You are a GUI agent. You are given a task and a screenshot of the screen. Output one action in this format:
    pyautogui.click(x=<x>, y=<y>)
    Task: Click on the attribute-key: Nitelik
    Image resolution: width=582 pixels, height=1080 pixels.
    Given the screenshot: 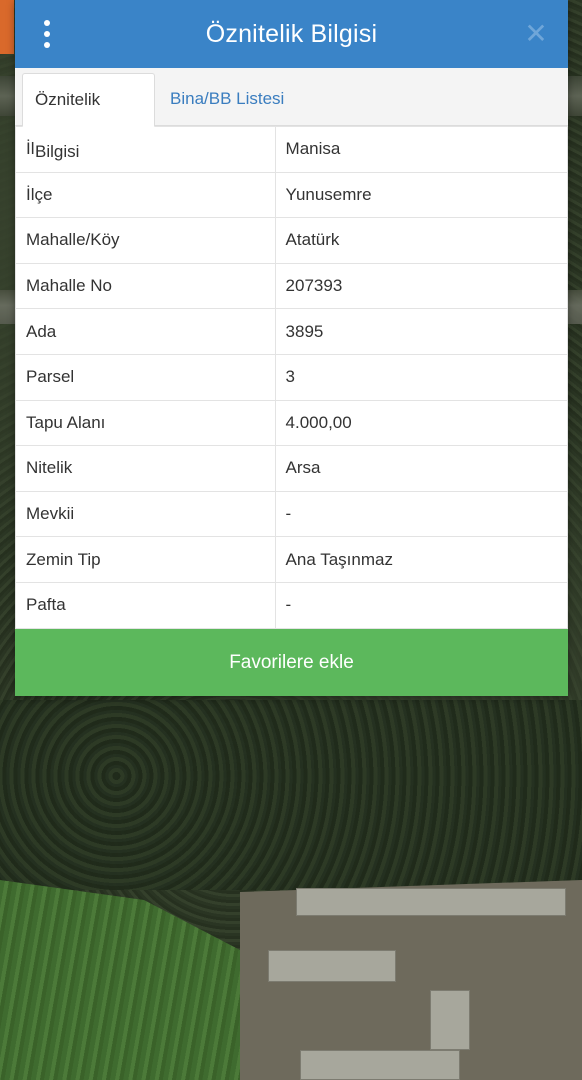 What is the action you would take?
    pyautogui.click(x=145, y=468)
    